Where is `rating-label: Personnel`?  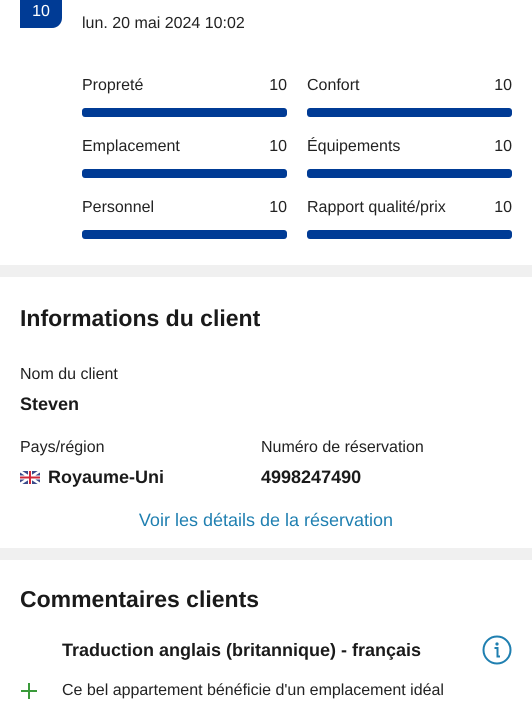 rating-label: Personnel is located at coordinates (118, 208).